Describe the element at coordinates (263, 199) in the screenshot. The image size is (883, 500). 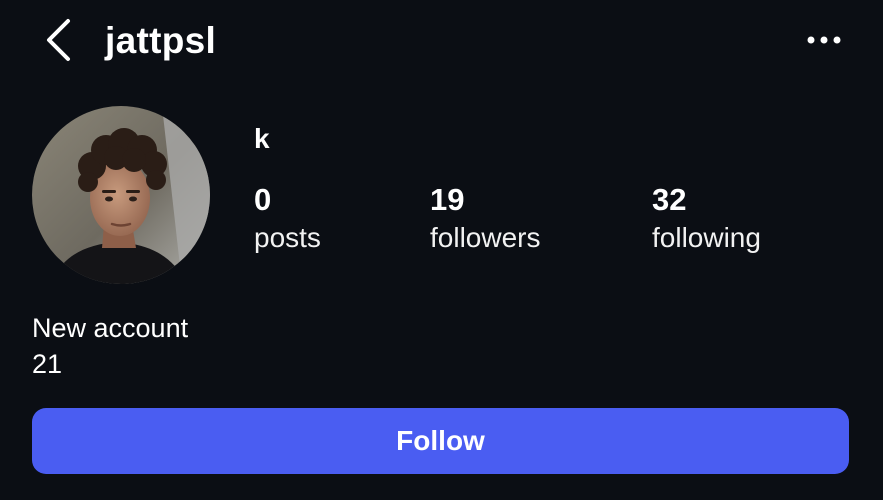
I see `stat-count: 0` at that location.